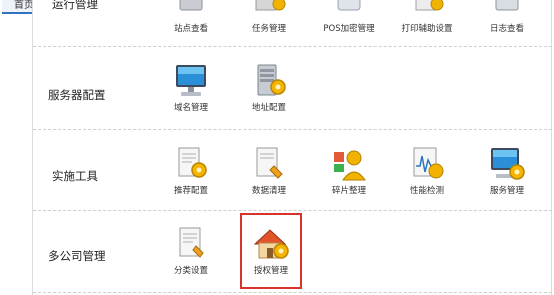  I want to click on print-settings-icon, so click(429, 5).